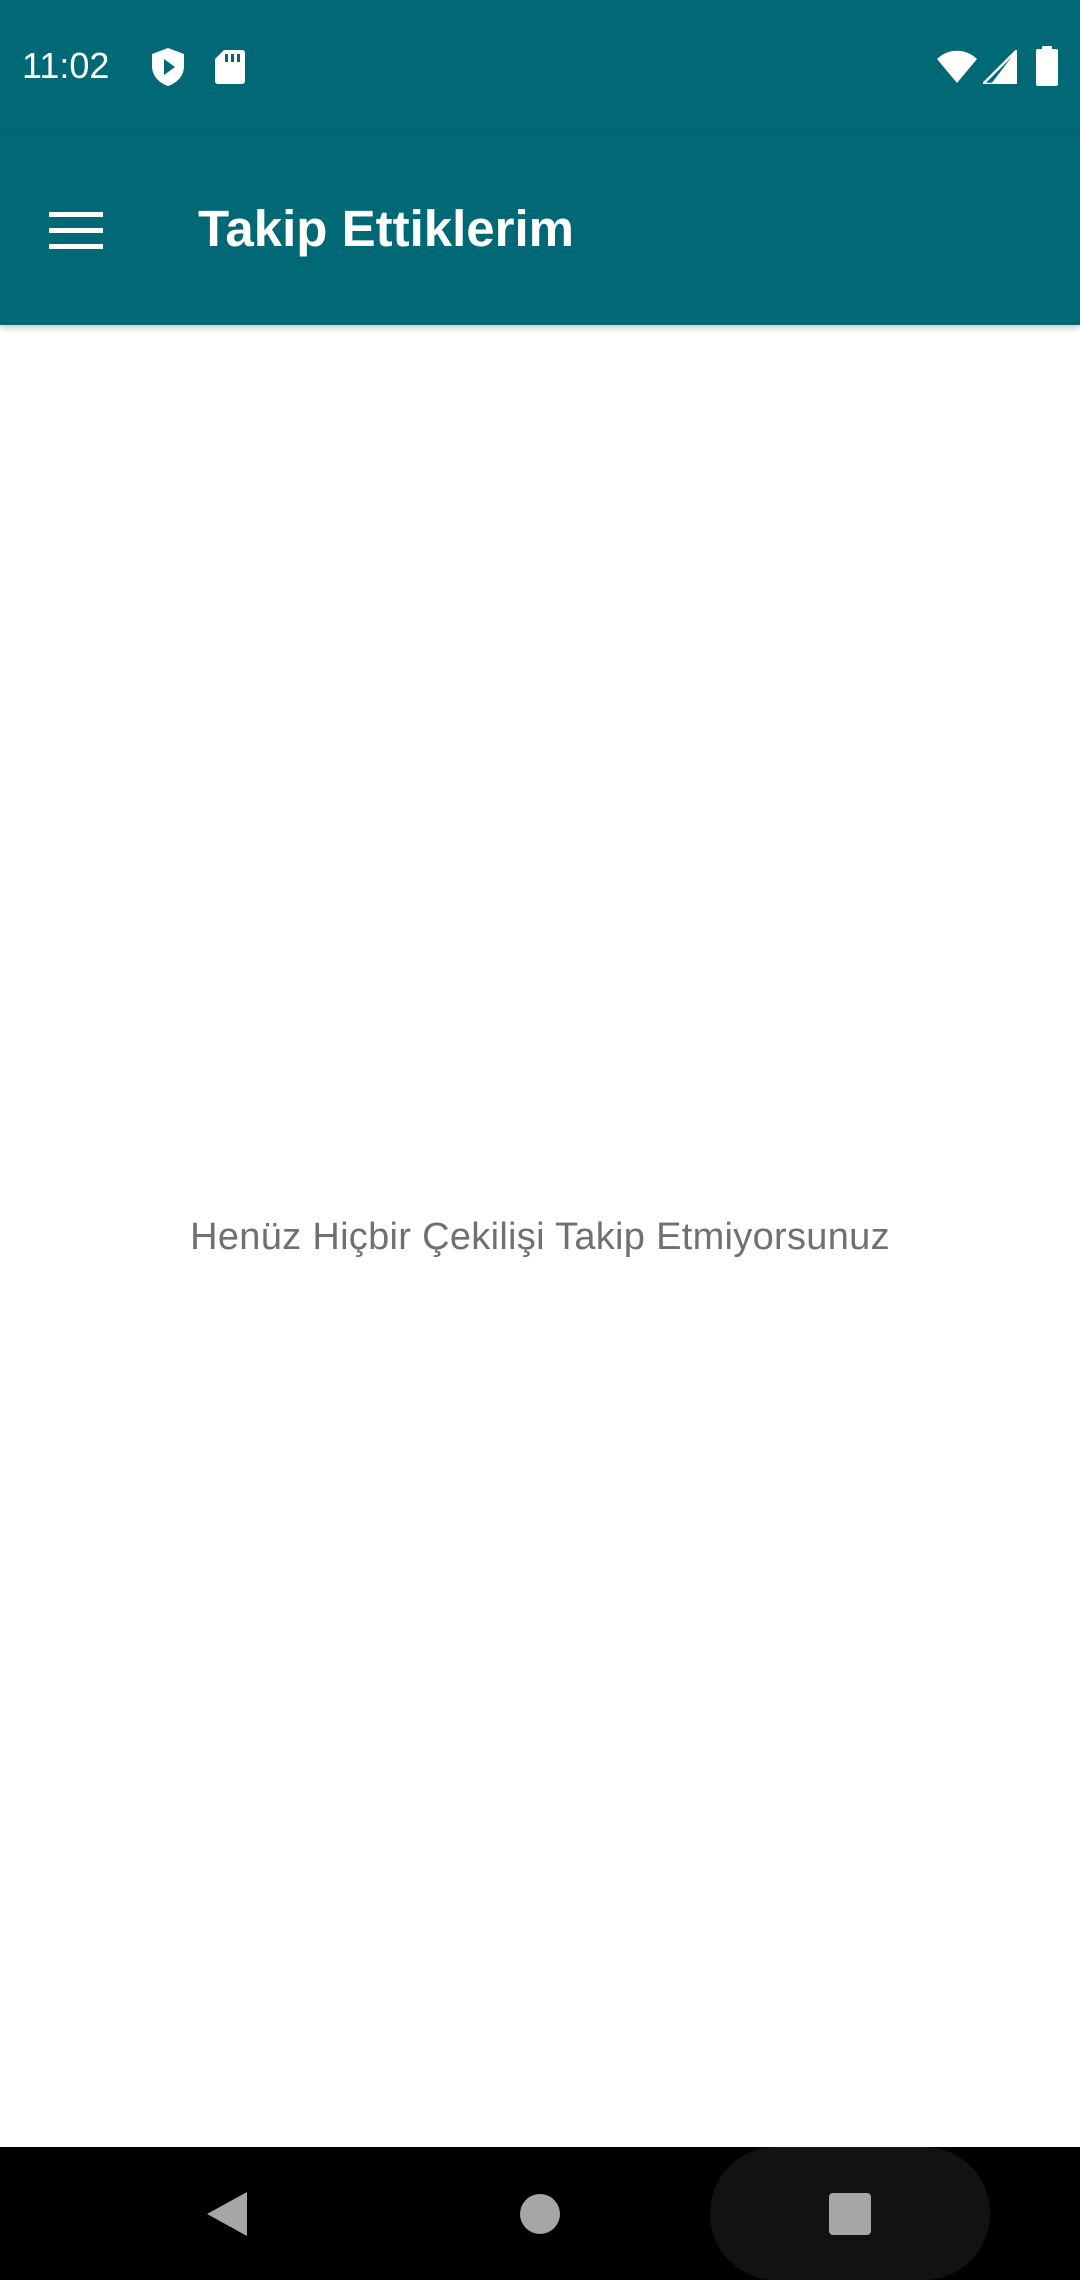 The height and width of the screenshot is (2280, 1080). I want to click on back-button, so click(227, 2213).